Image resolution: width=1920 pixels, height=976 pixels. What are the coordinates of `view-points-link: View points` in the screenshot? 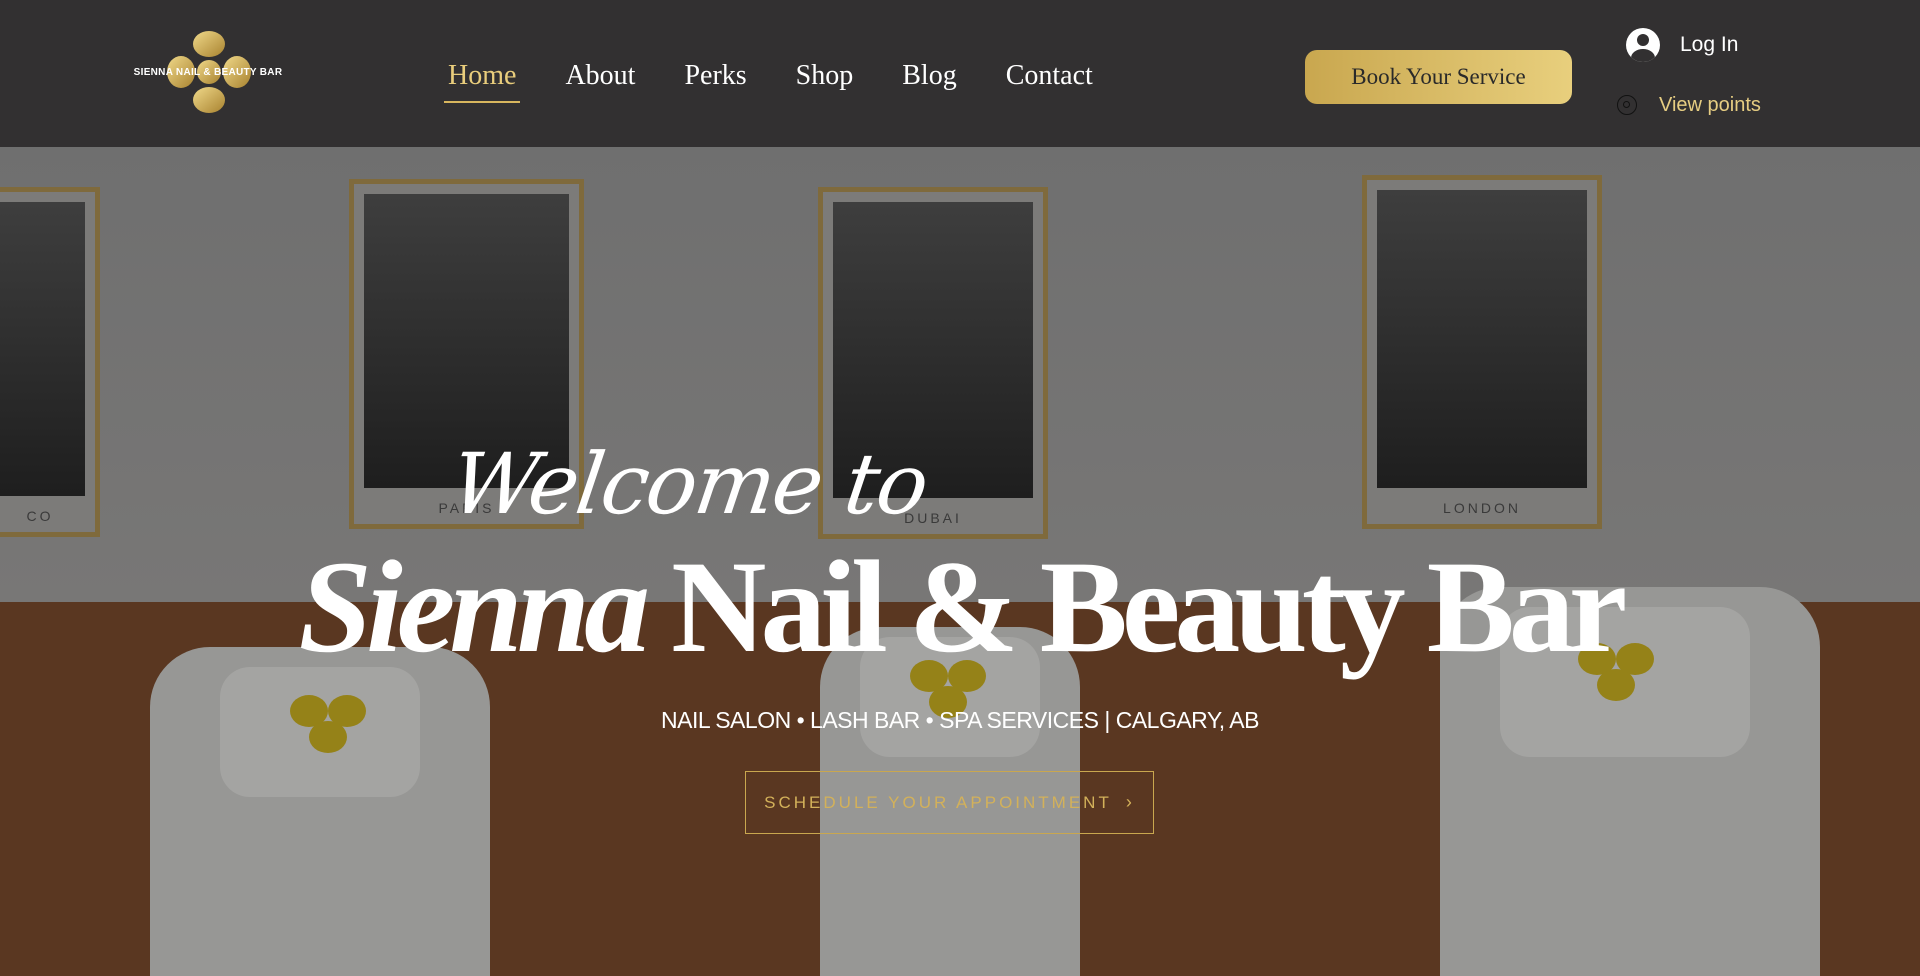 It's located at (1689, 105).